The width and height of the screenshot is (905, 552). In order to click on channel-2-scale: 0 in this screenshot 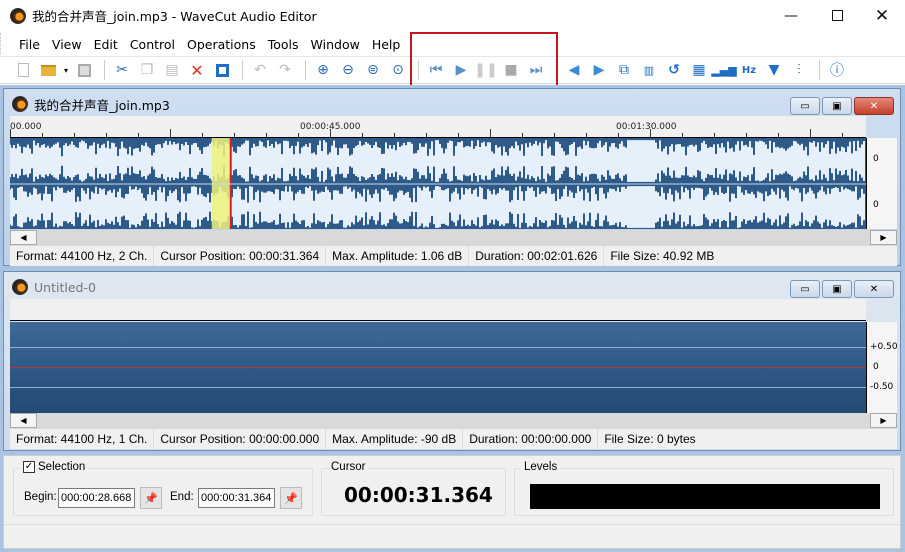, I will do `click(876, 205)`.